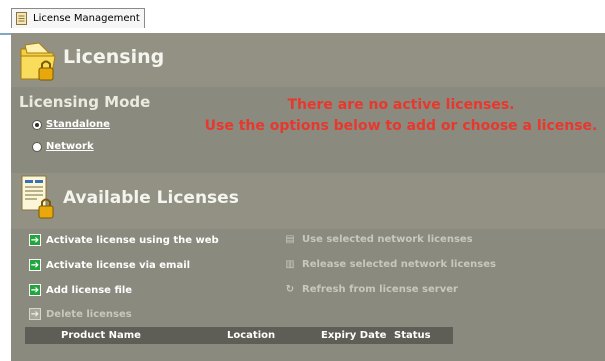 Image resolution: width=605 pixels, height=361 pixels. What do you see at coordinates (78, 124) in the screenshot?
I see `radio-label-standalone: Standalone` at bounding box center [78, 124].